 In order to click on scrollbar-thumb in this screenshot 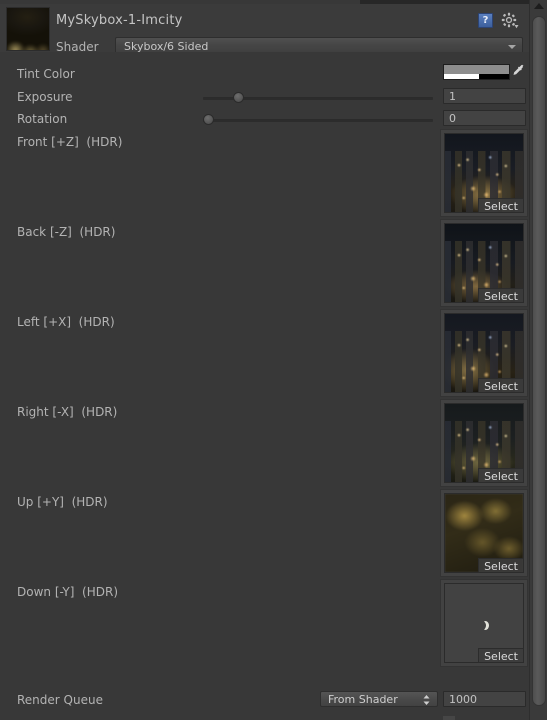, I will do `click(539, 361)`.